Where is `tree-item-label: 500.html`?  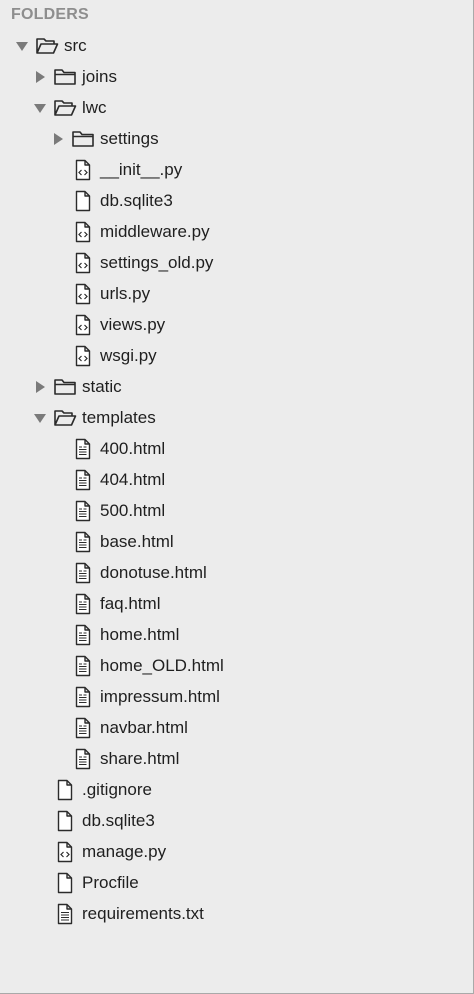
tree-item-label: 500.html is located at coordinates (133, 510).